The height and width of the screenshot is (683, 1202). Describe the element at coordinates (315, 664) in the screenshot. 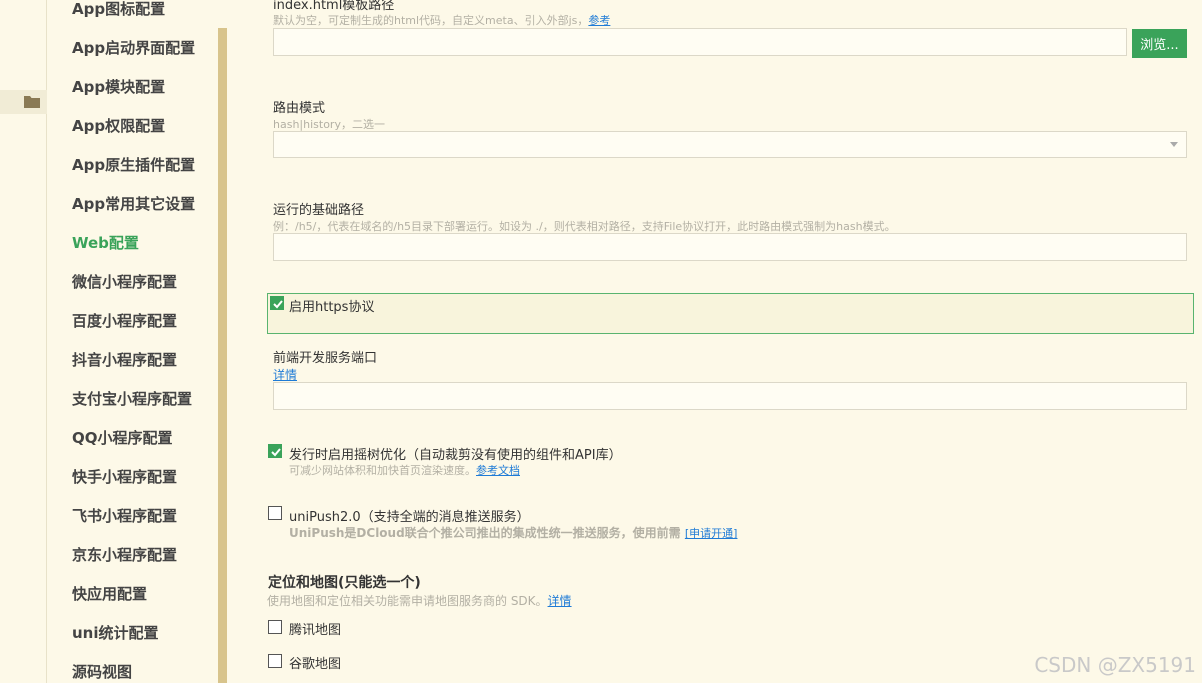

I see `google-map-label: 谷歌地图` at that location.